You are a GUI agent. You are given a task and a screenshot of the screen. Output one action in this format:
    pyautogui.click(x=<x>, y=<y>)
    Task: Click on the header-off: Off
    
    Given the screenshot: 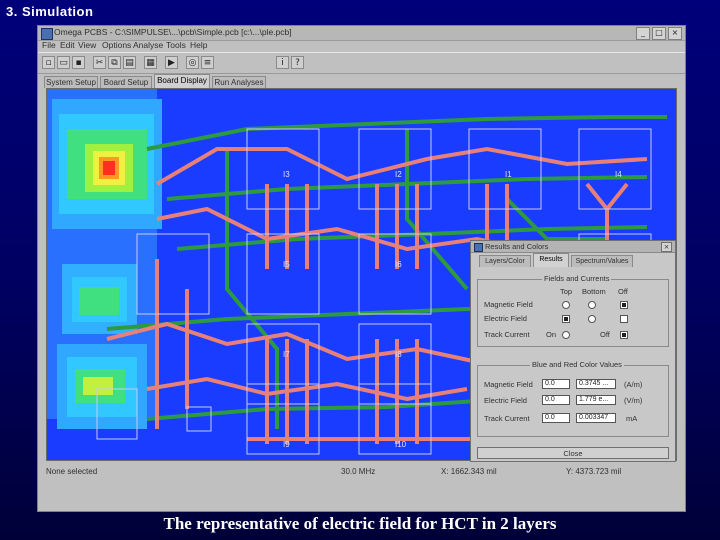 What is the action you would take?
    pyautogui.click(x=623, y=291)
    